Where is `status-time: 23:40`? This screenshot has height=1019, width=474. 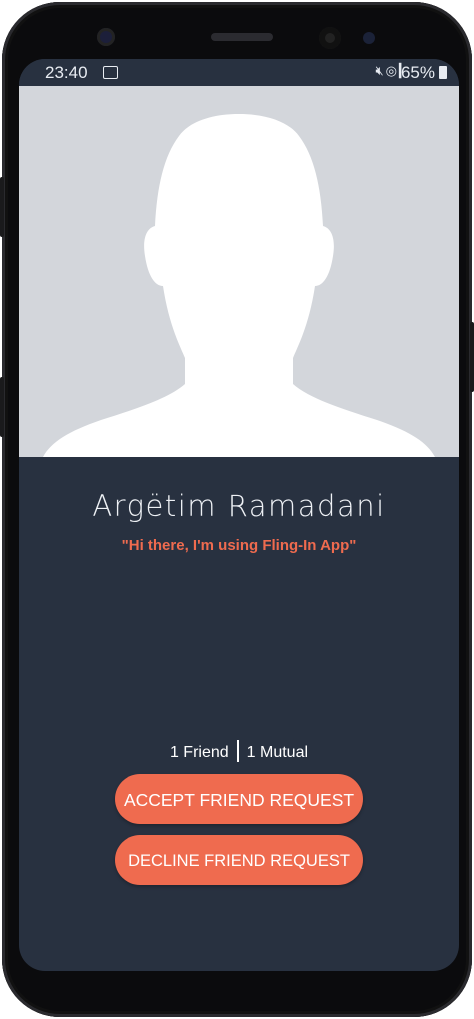 status-time: 23:40 is located at coordinates (66, 72).